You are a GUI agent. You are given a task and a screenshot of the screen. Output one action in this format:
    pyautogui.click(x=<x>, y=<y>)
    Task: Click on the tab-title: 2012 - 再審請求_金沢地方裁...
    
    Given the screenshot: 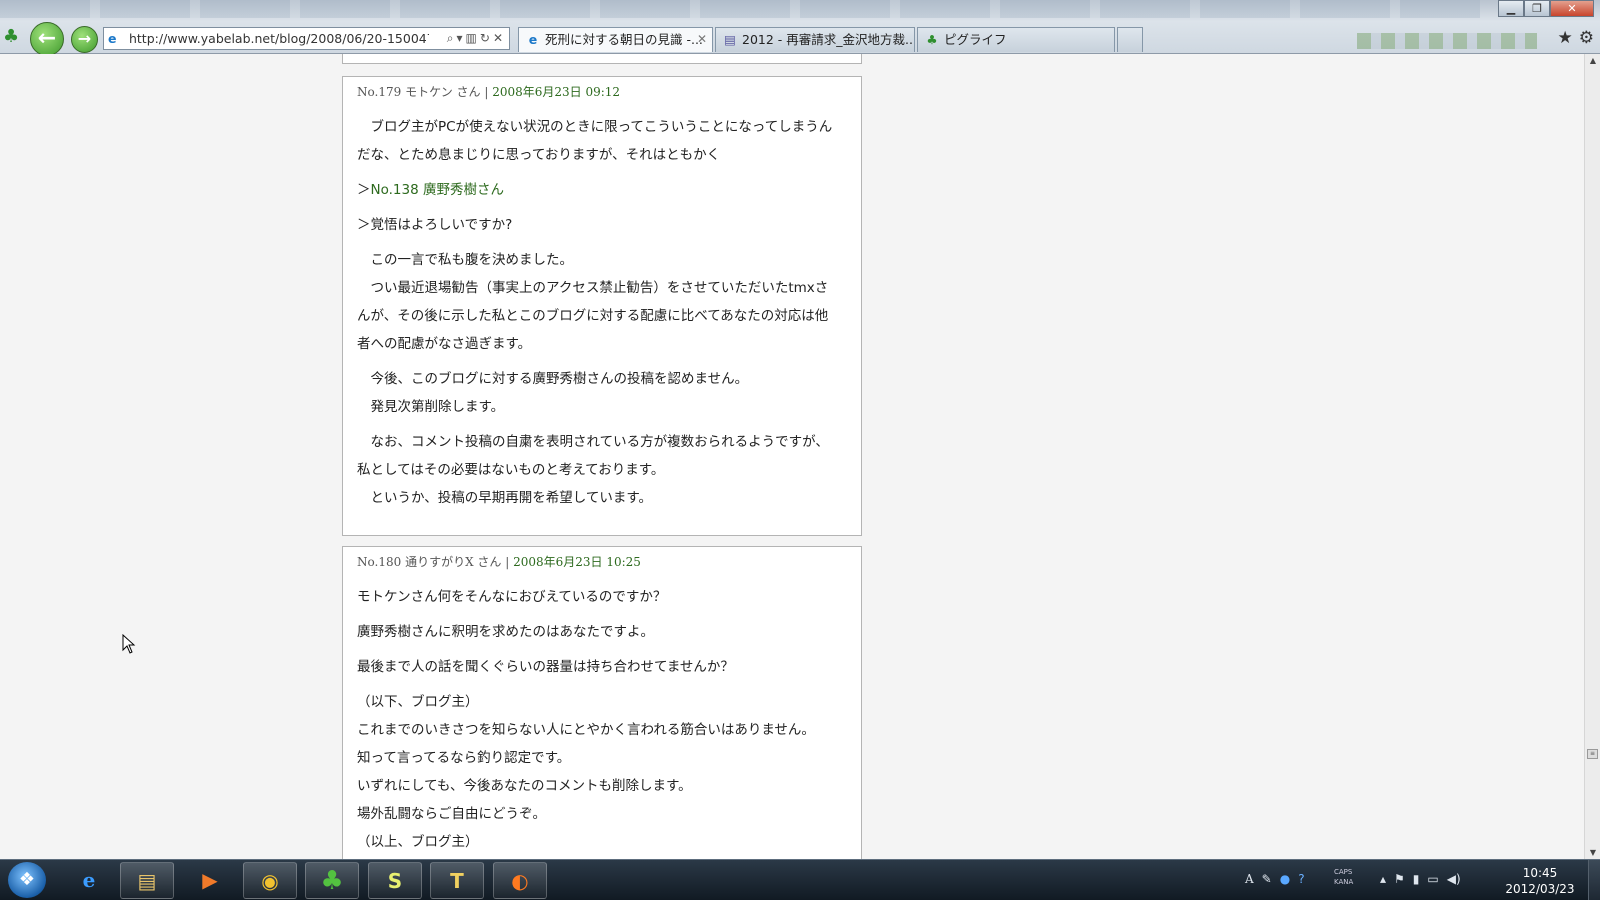 What is the action you would take?
    pyautogui.click(x=828, y=39)
    